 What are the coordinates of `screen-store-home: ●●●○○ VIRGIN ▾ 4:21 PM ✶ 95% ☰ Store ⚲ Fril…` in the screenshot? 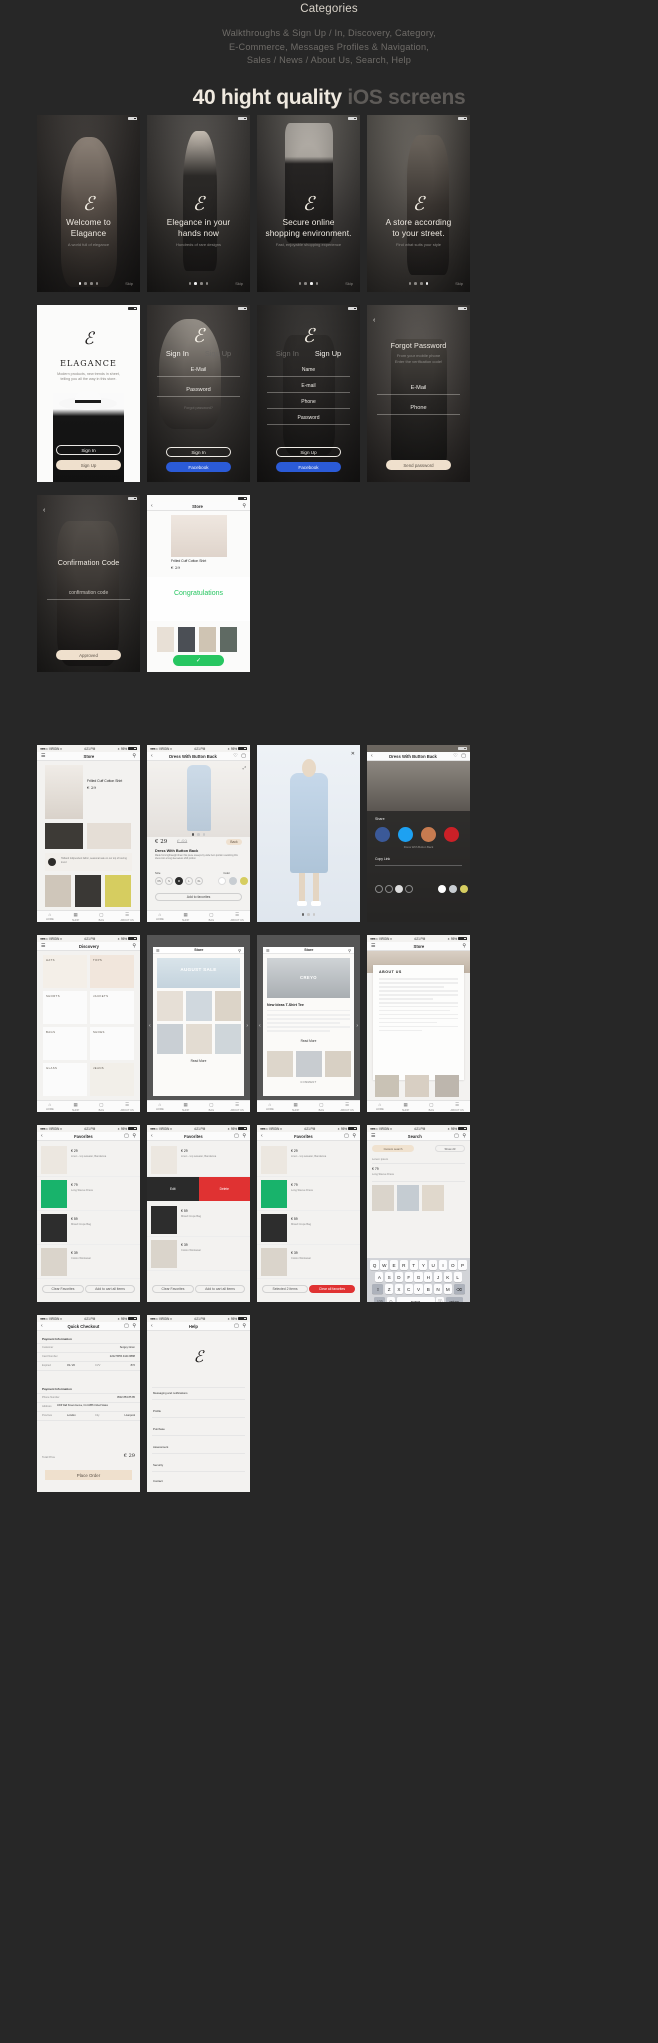 It's located at (88, 833).